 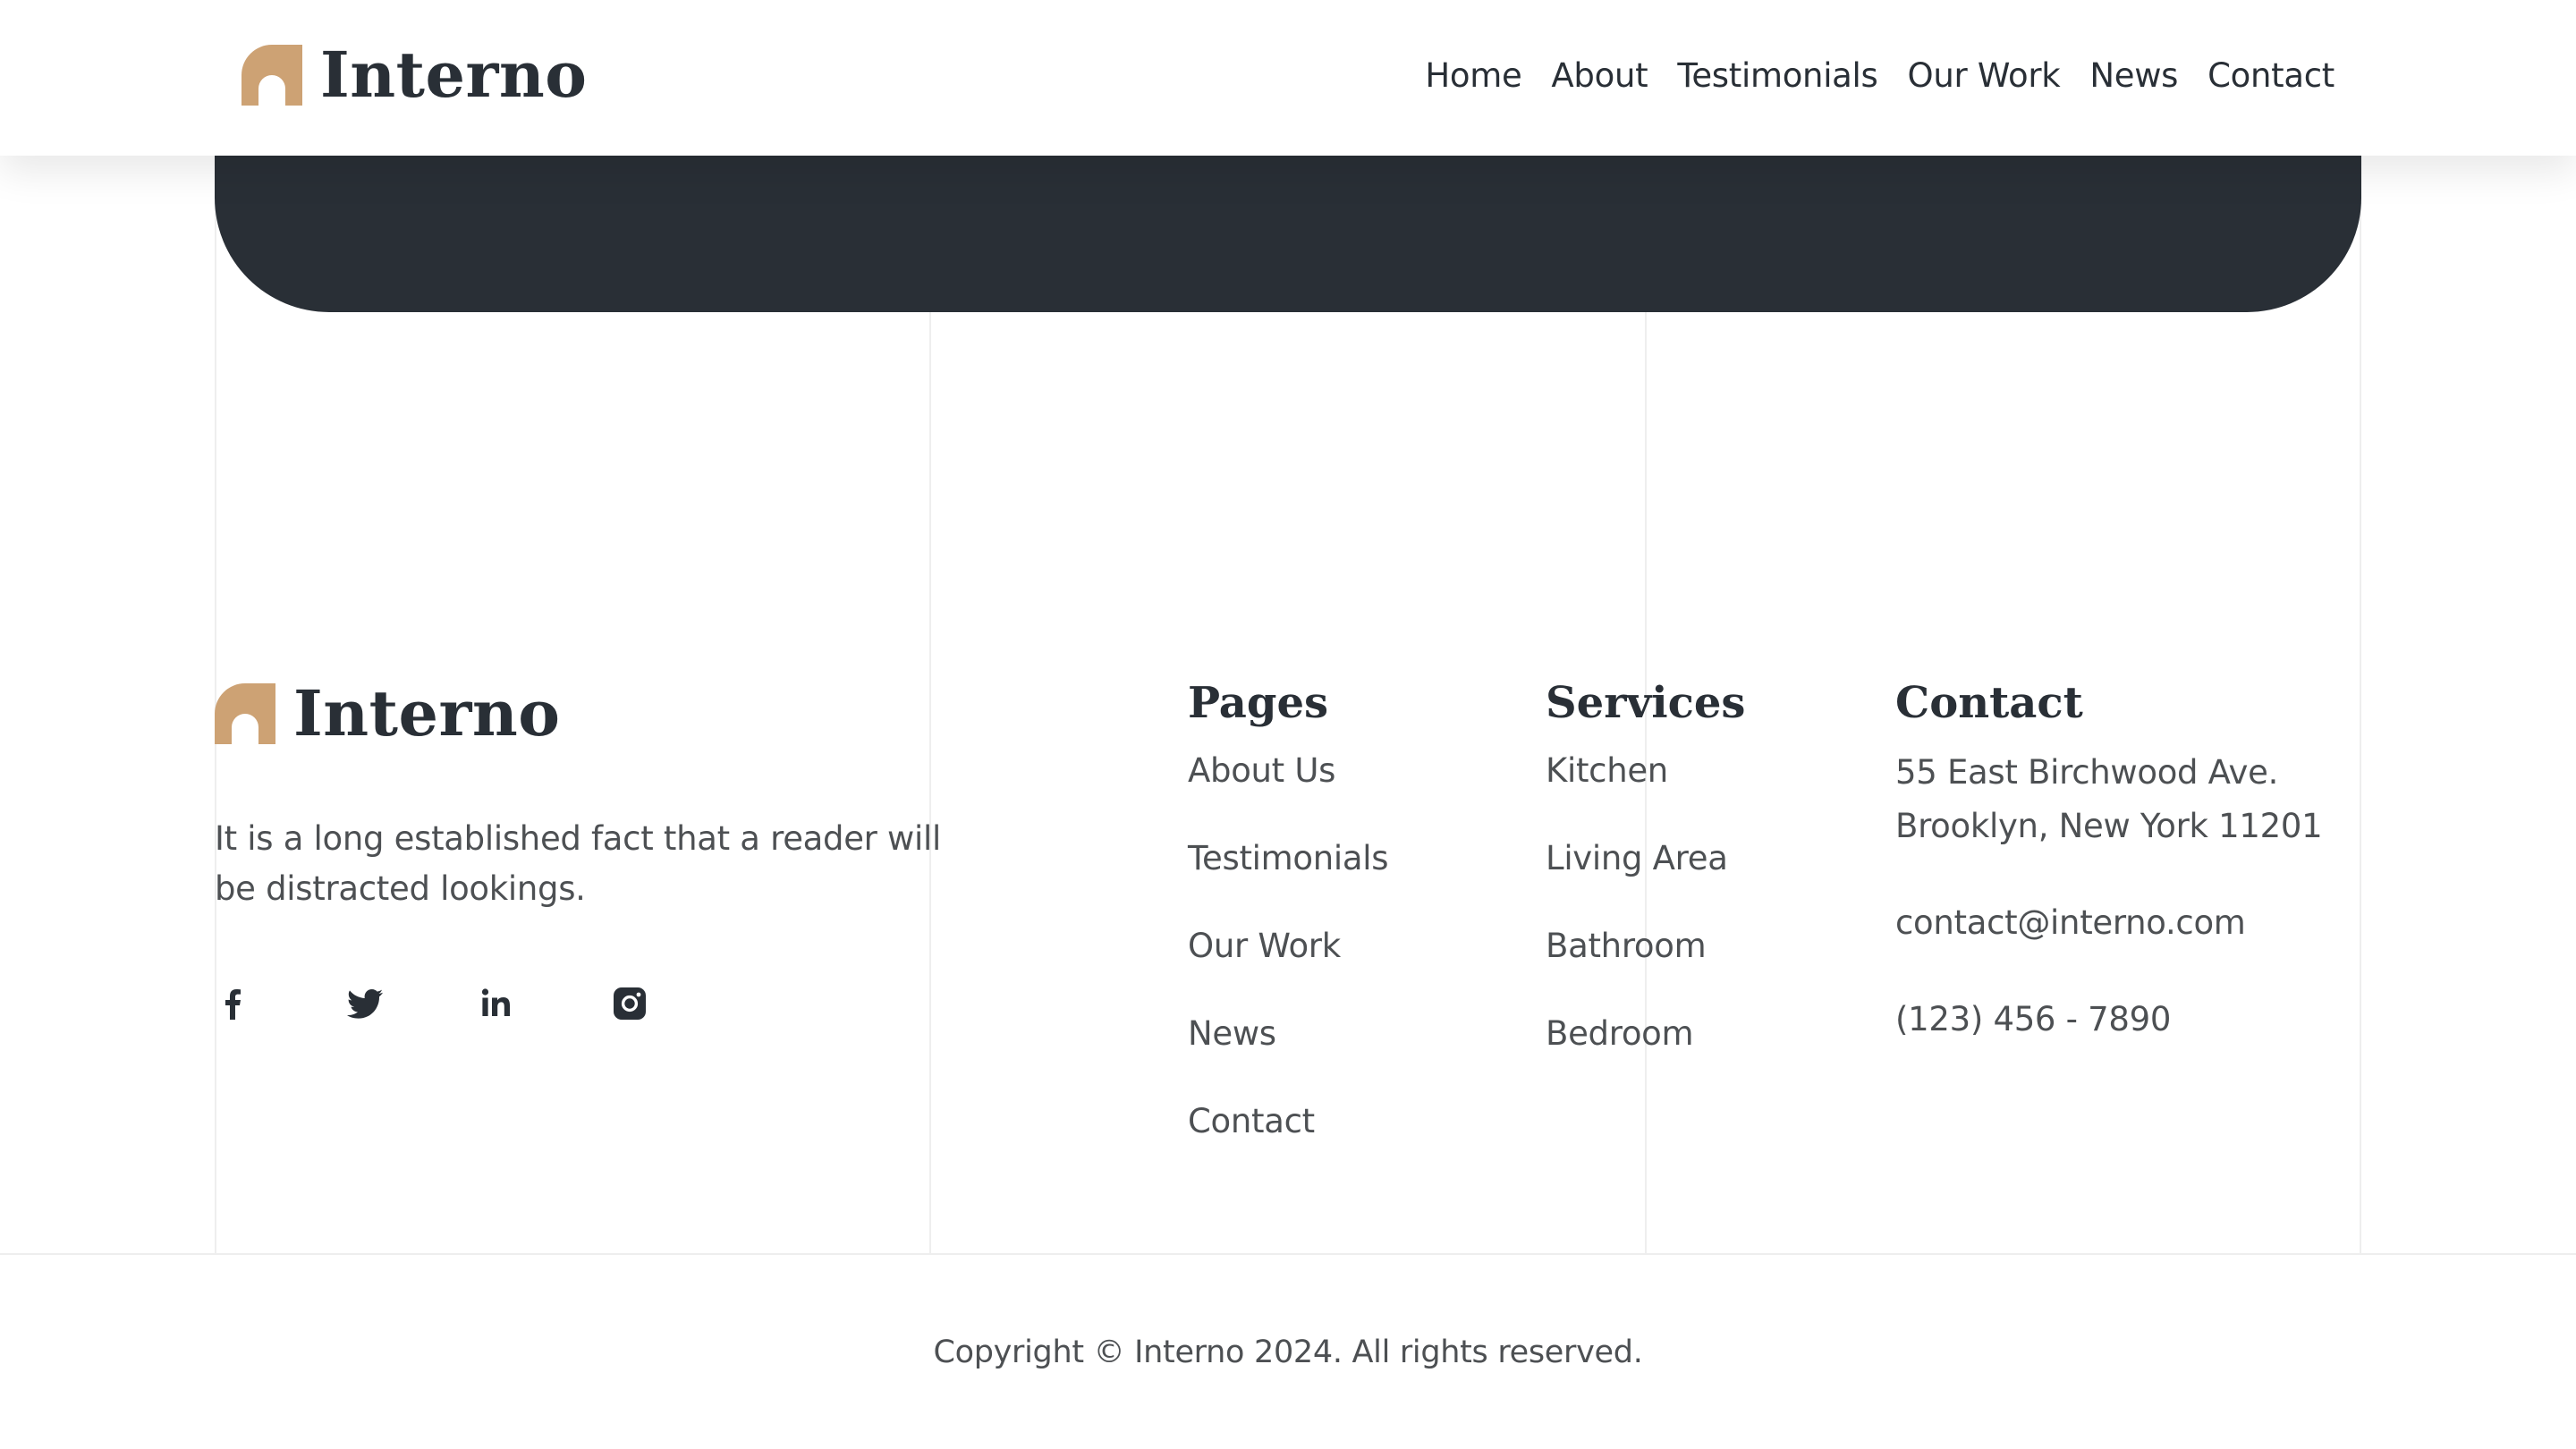 I want to click on footer-logo-text: Interno, so click(x=427, y=713).